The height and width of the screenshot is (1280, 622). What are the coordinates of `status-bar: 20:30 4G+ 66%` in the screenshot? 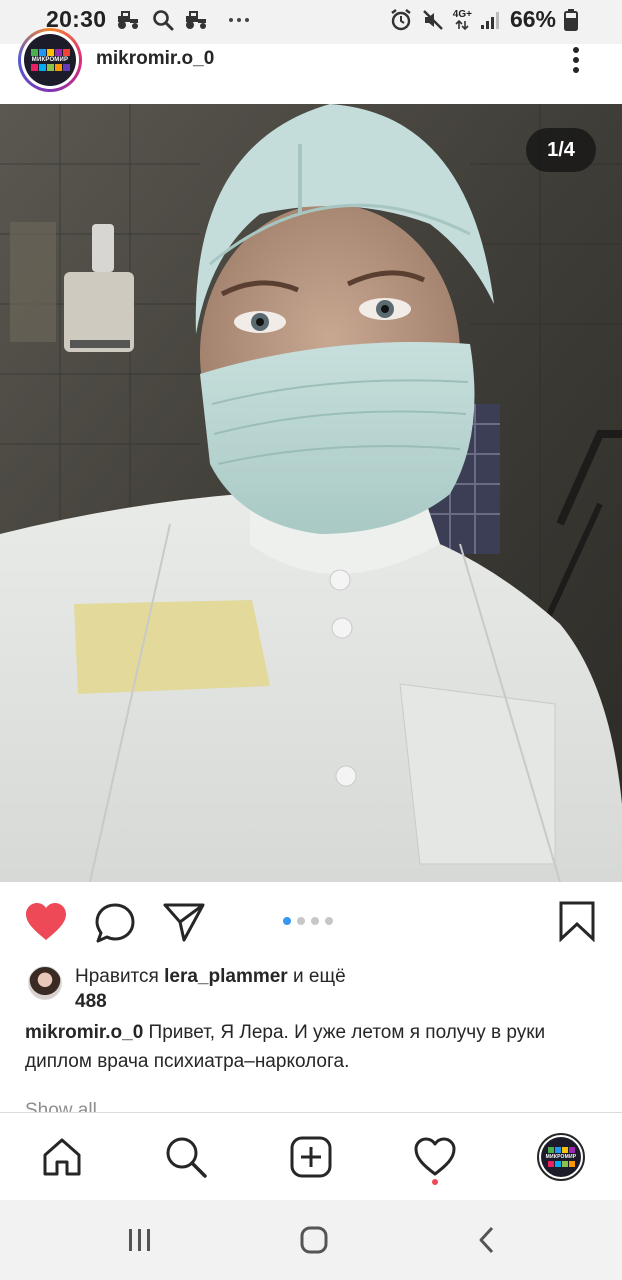 It's located at (311, 22).